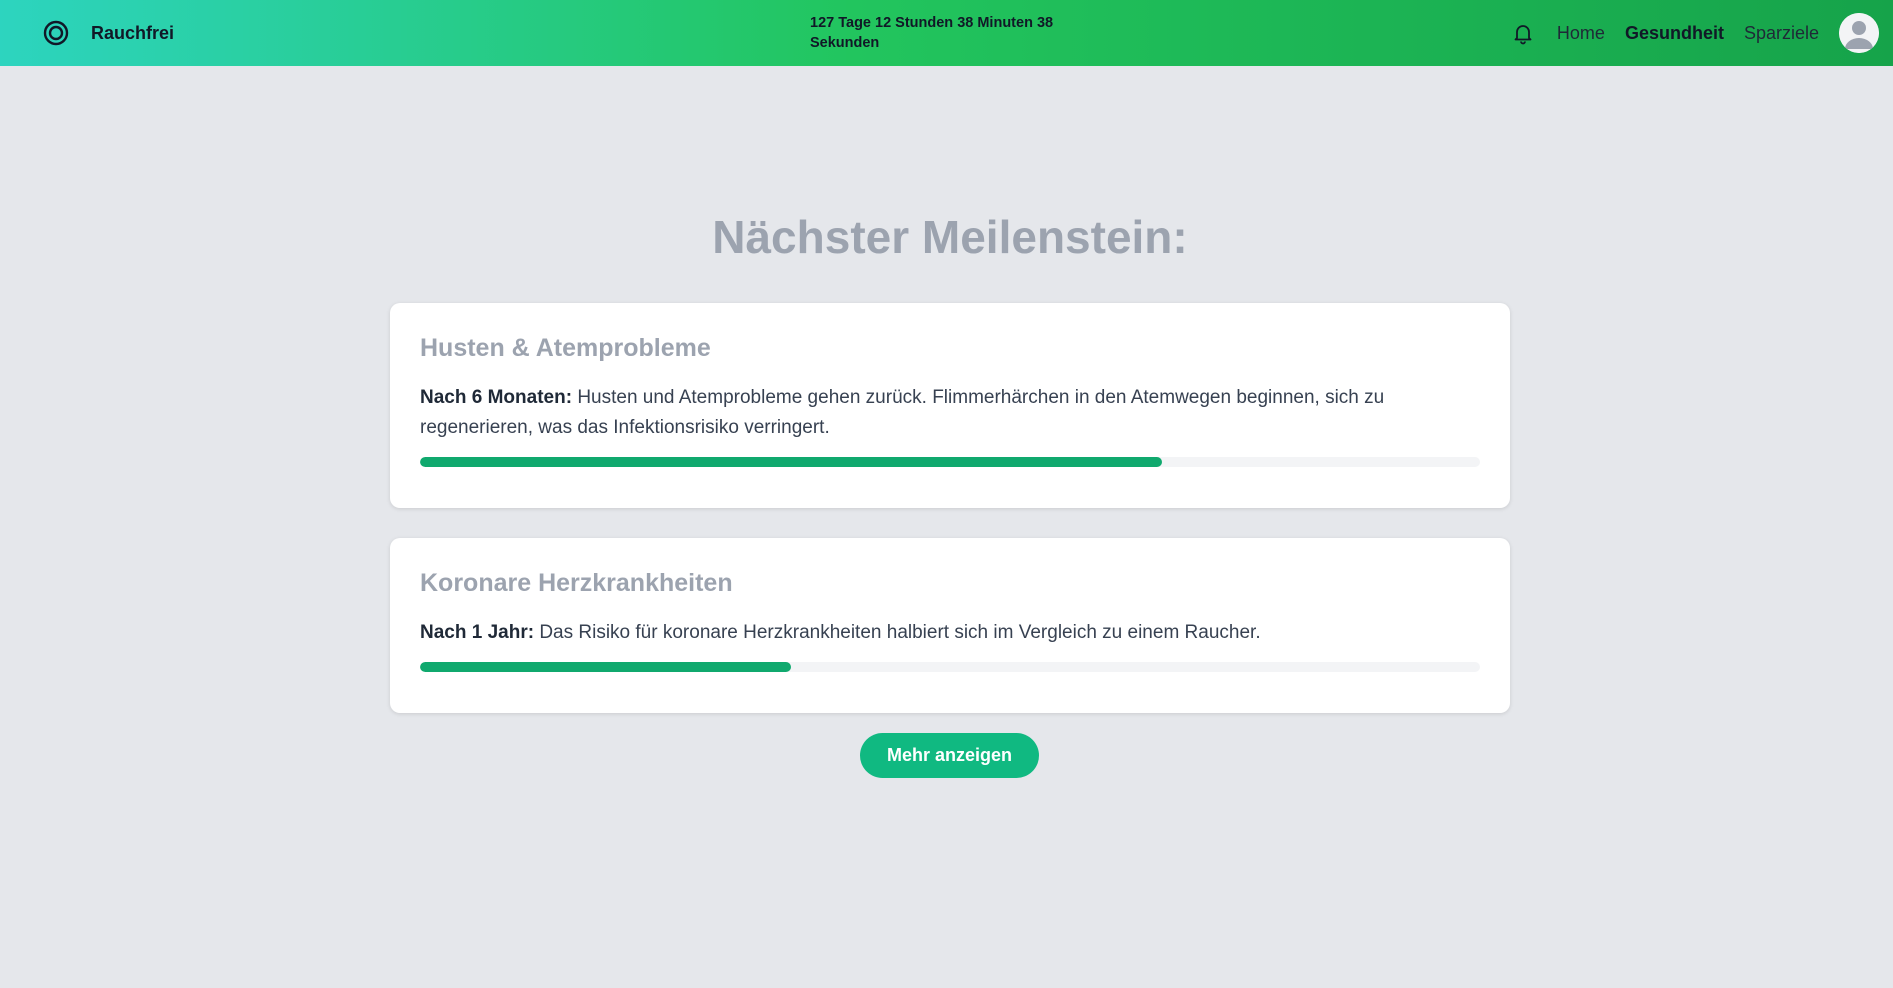 This screenshot has height=988, width=1893. Describe the element at coordinates (1581, 33) in the screenshot. I see `nav-home: Home` at that location.